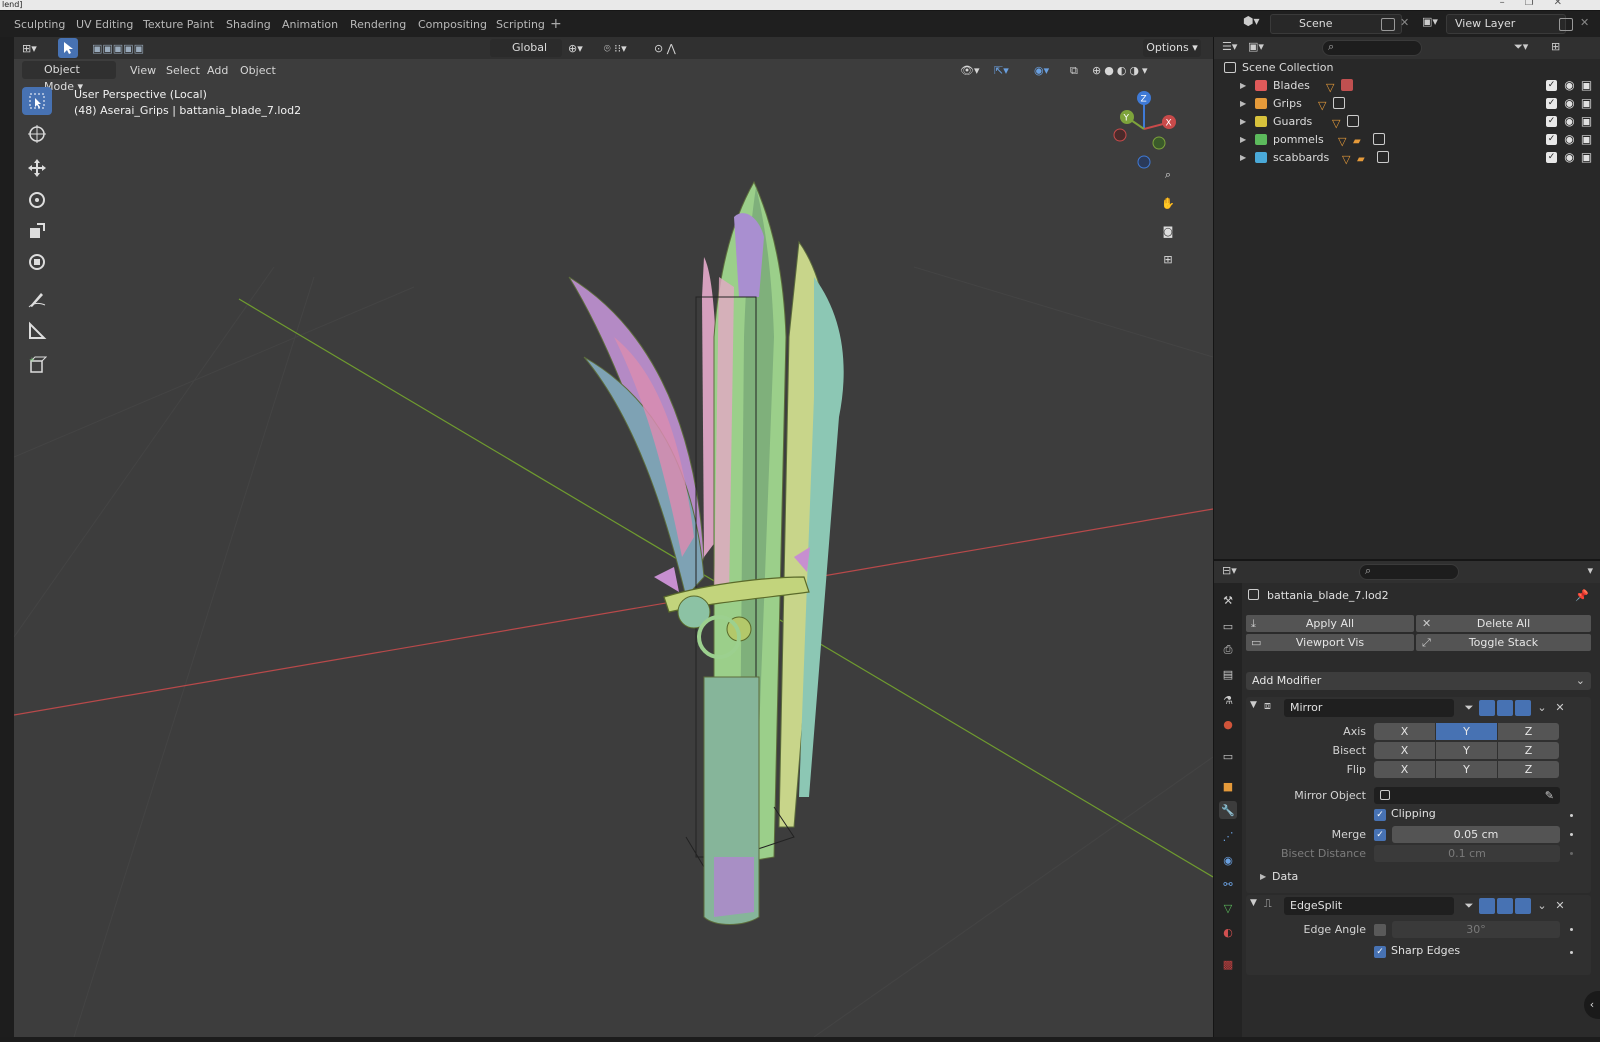 The image size is (1600, 1042). What do you see at coordinates (1404, 769) in the screenshot?
I see `flip-x-button: X` at bounding box center [1404, 769].